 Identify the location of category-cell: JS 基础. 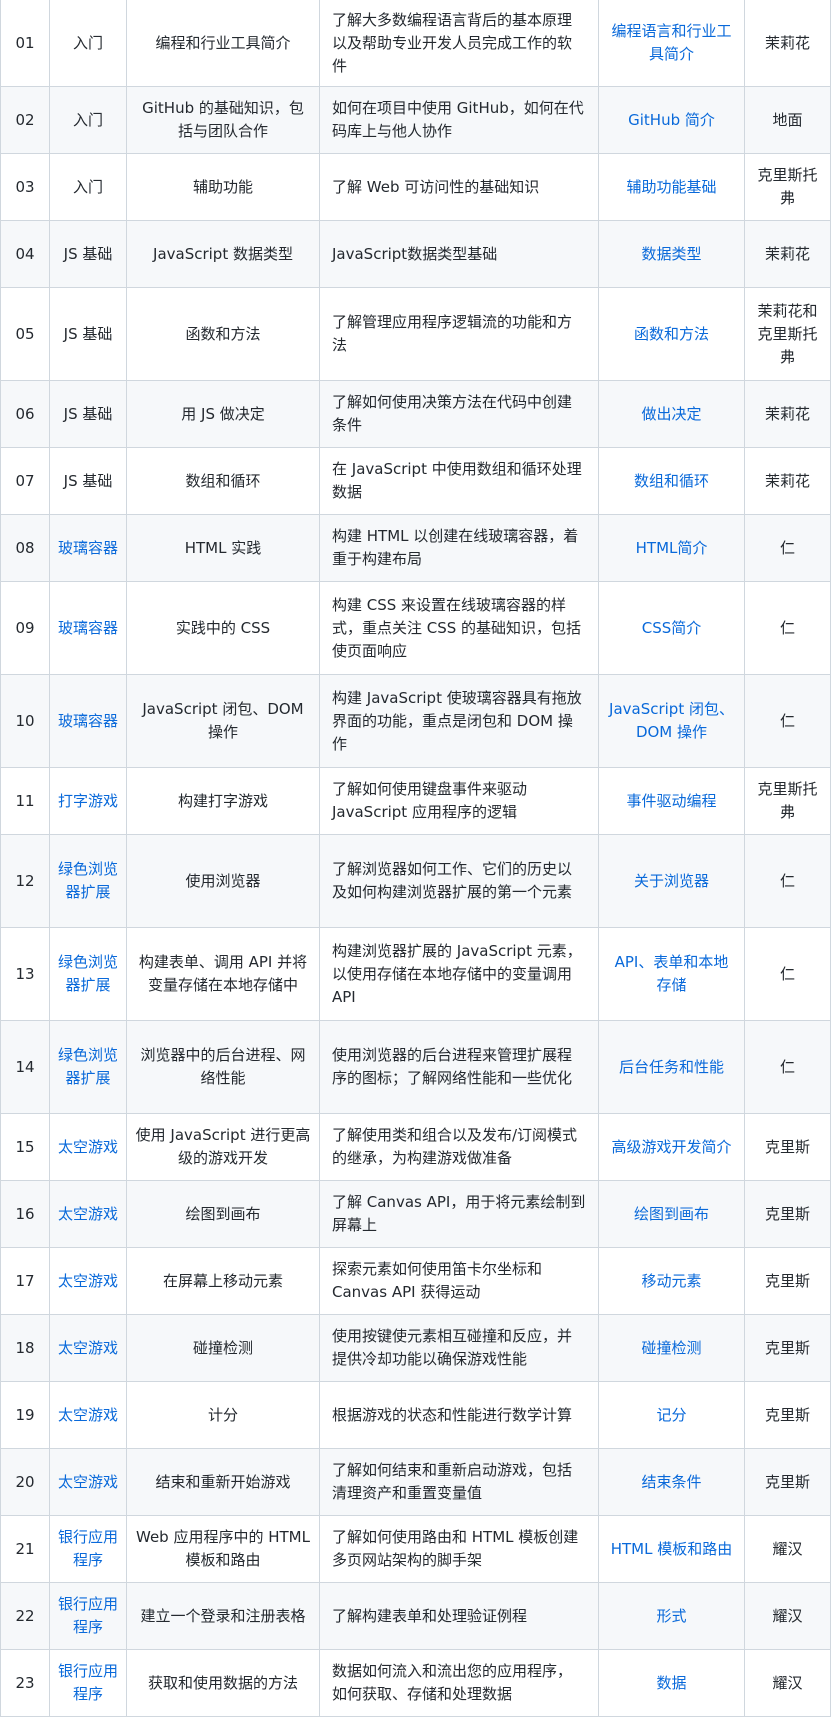
(88, 334).